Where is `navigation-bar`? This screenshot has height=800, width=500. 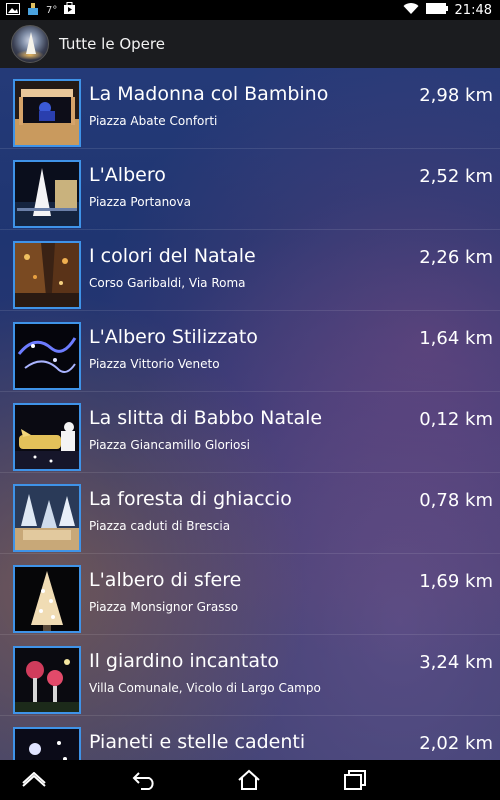 navigation-bar is located at coordinates (250, 780).